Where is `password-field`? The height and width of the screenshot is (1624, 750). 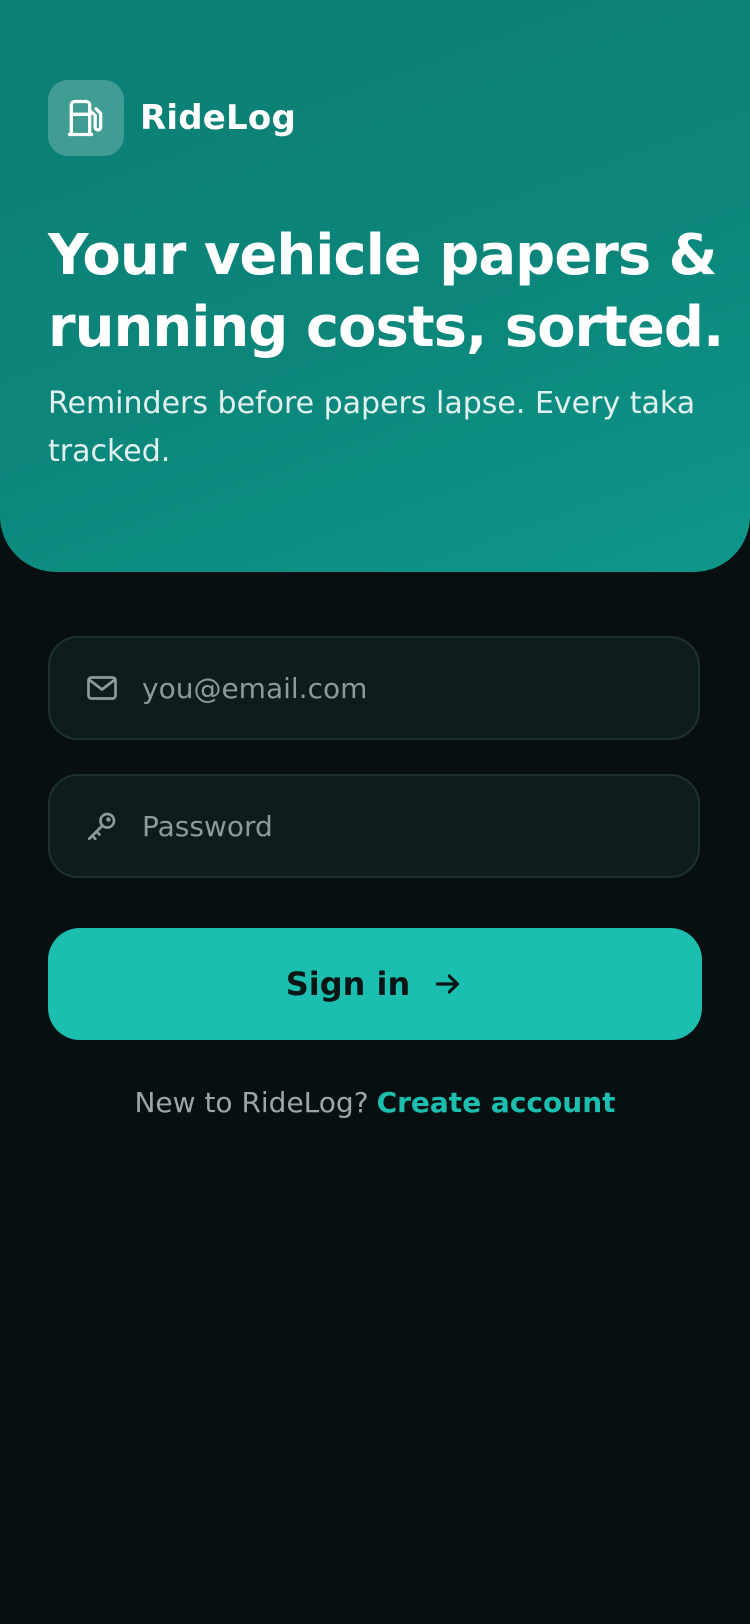
password-field is located at coordinates (374, 826).